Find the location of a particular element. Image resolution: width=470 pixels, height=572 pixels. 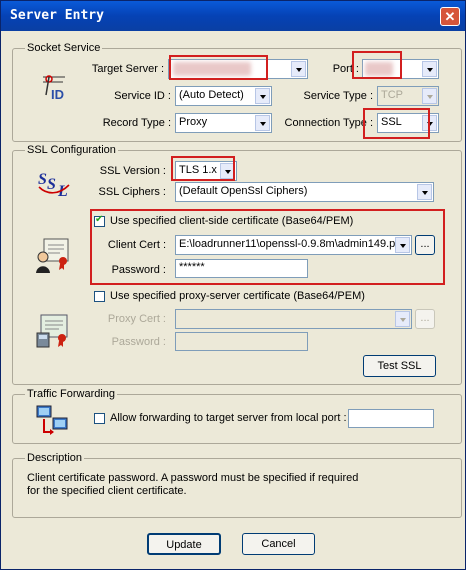

cancel-button: Cancel is located at coordinates (278, 544).